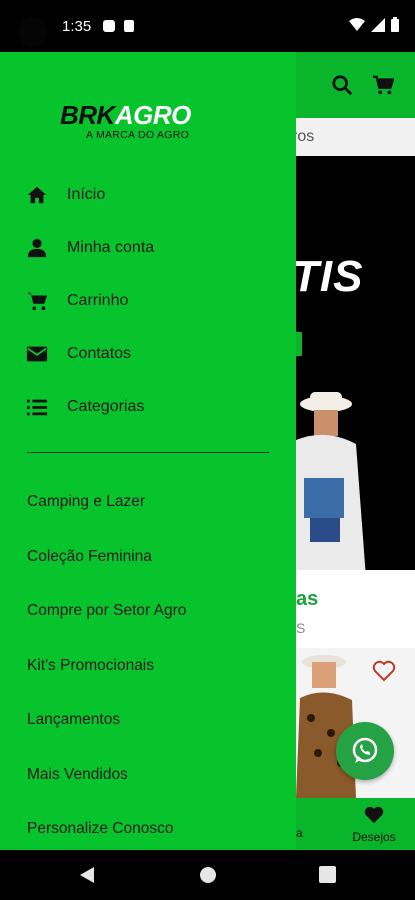 This screenshot has height=900, width=415. Describe the element at coordinates (37, 195) in the screenshot. I see `home-icon` at that location.